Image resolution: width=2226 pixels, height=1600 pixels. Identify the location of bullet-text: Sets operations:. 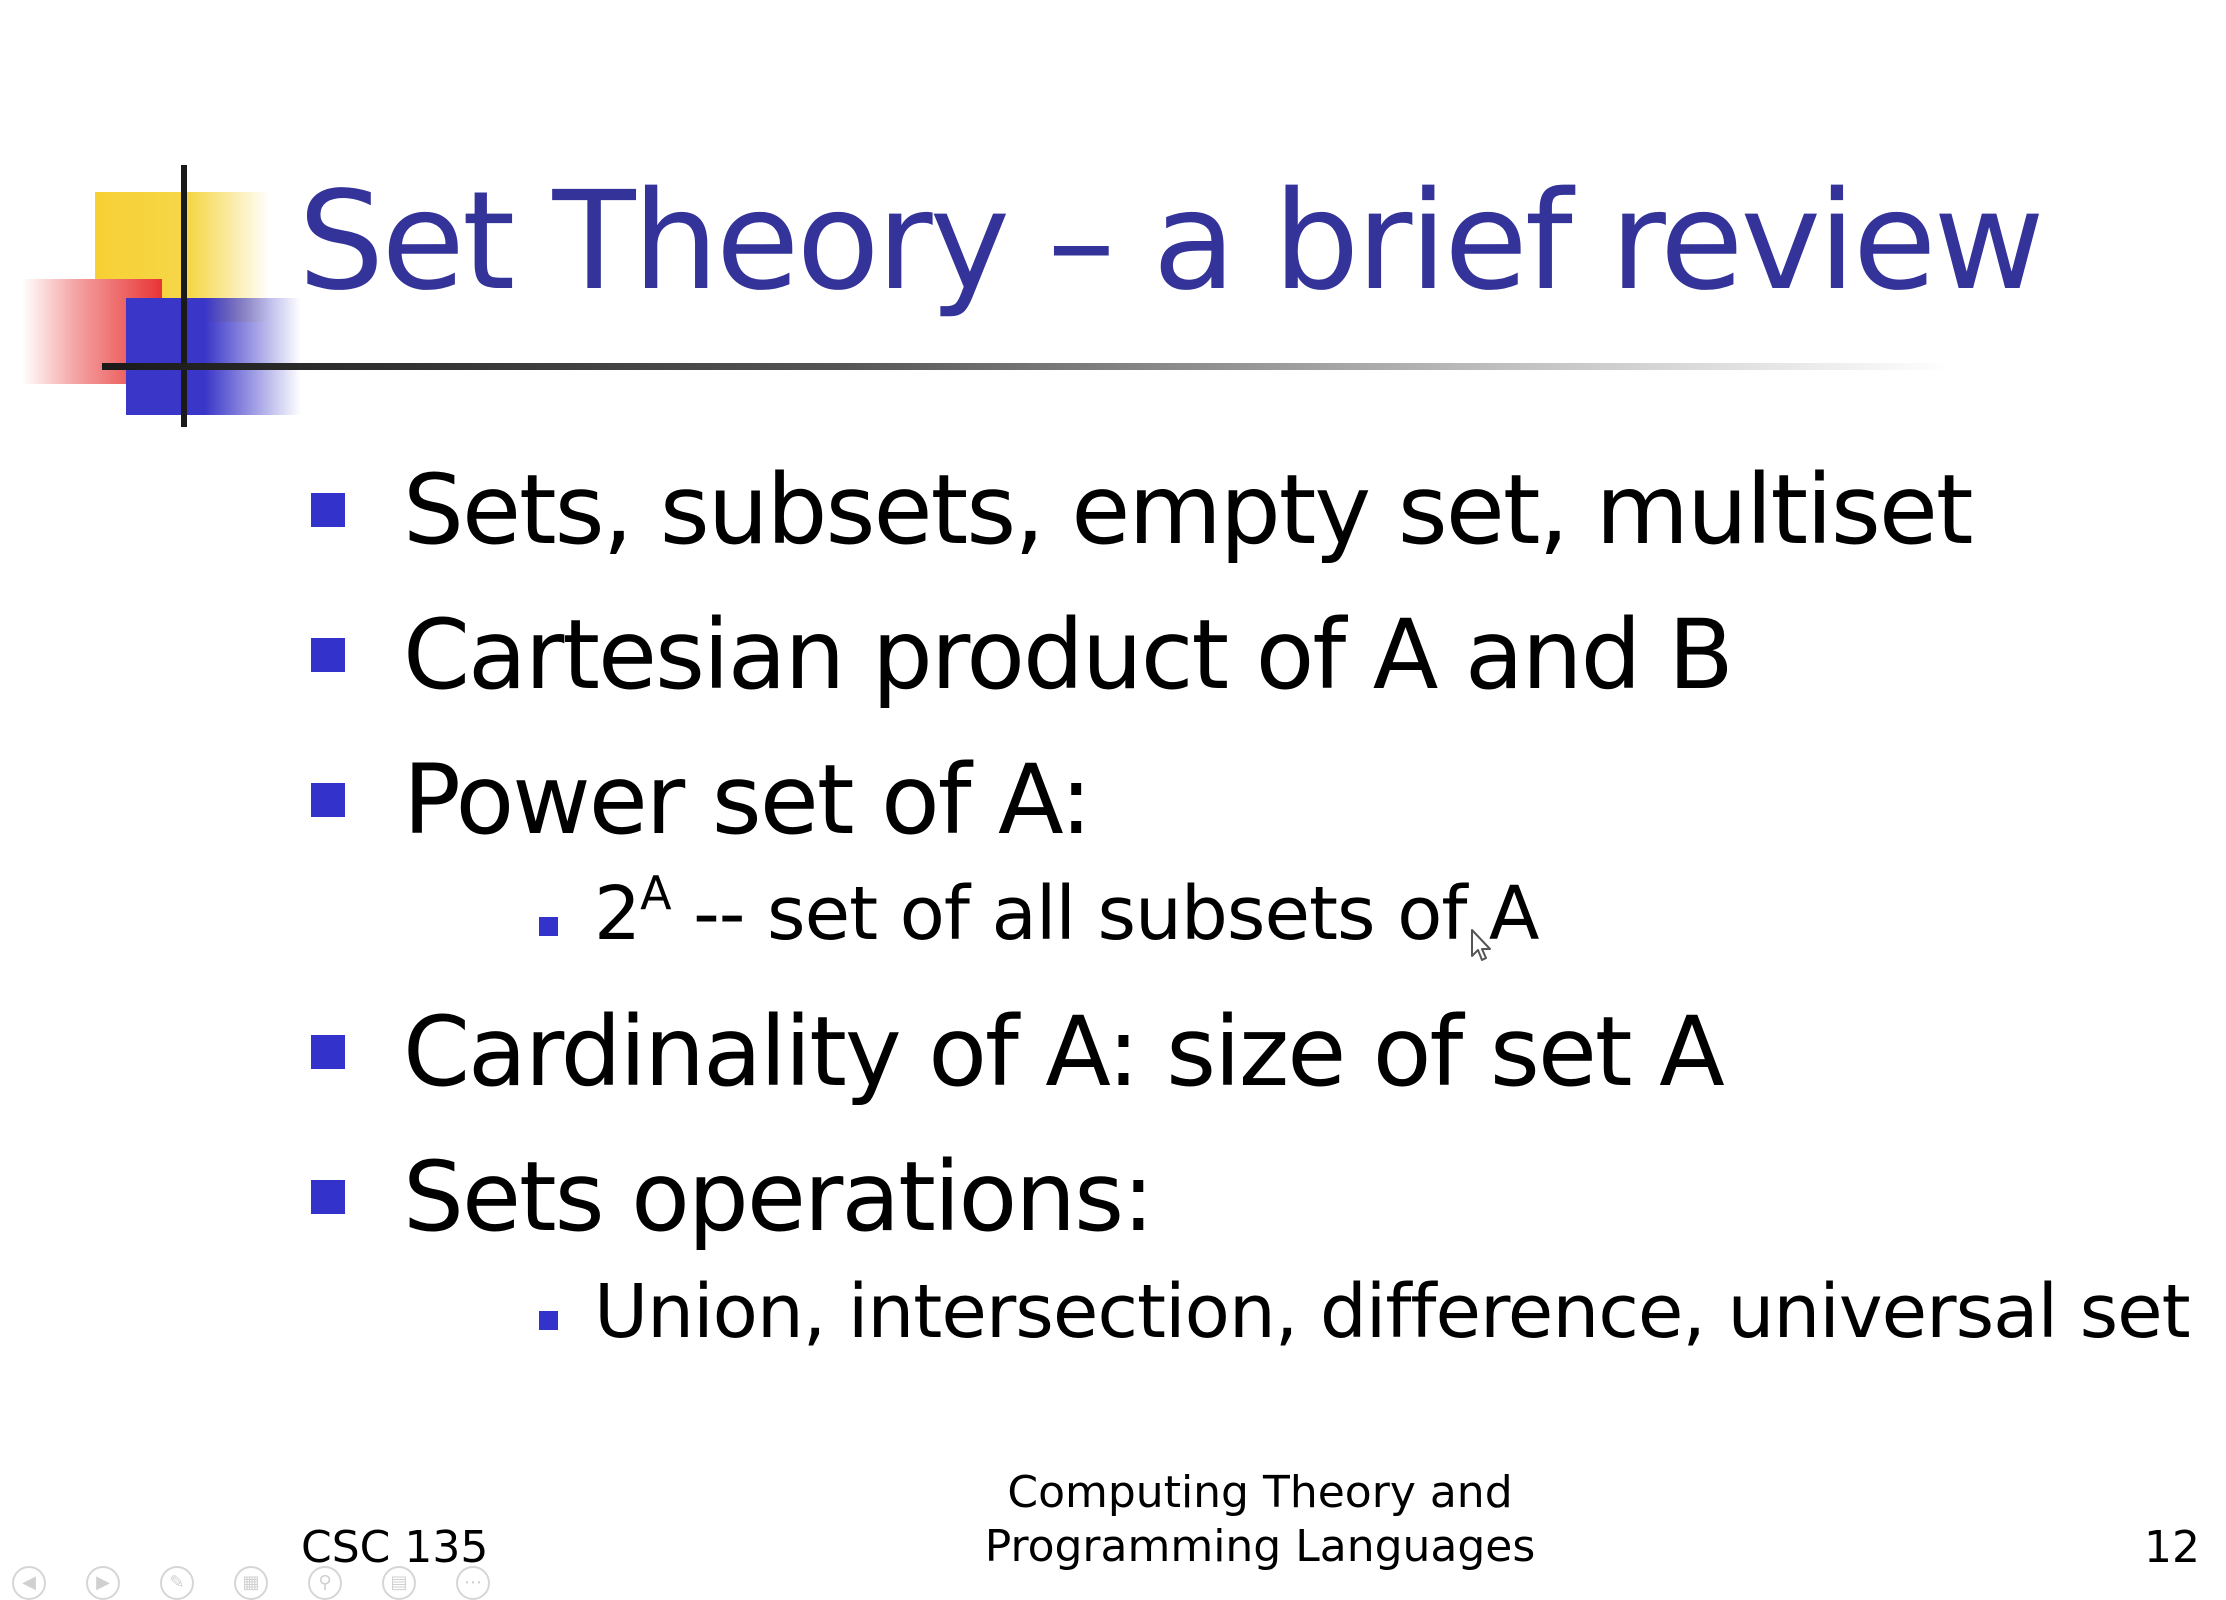
(778, 1197).